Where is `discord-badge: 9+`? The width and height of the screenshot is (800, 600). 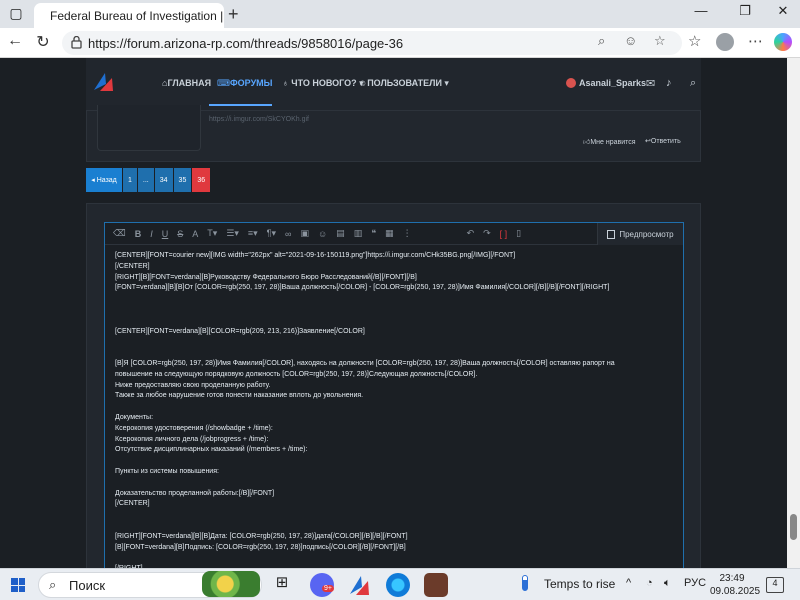 discord-badge: 9+ is located at coordinates (328, 588).